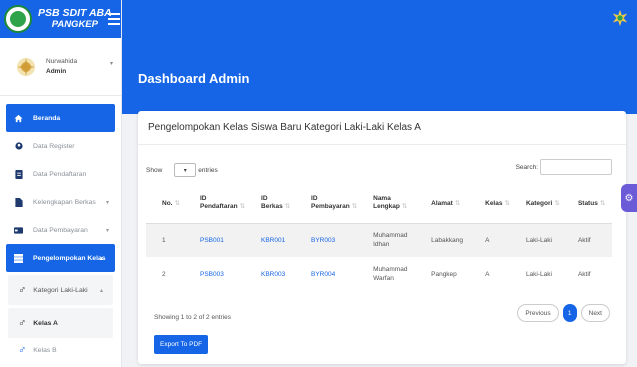  Describe the element at coordinates (18, 146) in the screenshot. I see `register-icon` at that location.